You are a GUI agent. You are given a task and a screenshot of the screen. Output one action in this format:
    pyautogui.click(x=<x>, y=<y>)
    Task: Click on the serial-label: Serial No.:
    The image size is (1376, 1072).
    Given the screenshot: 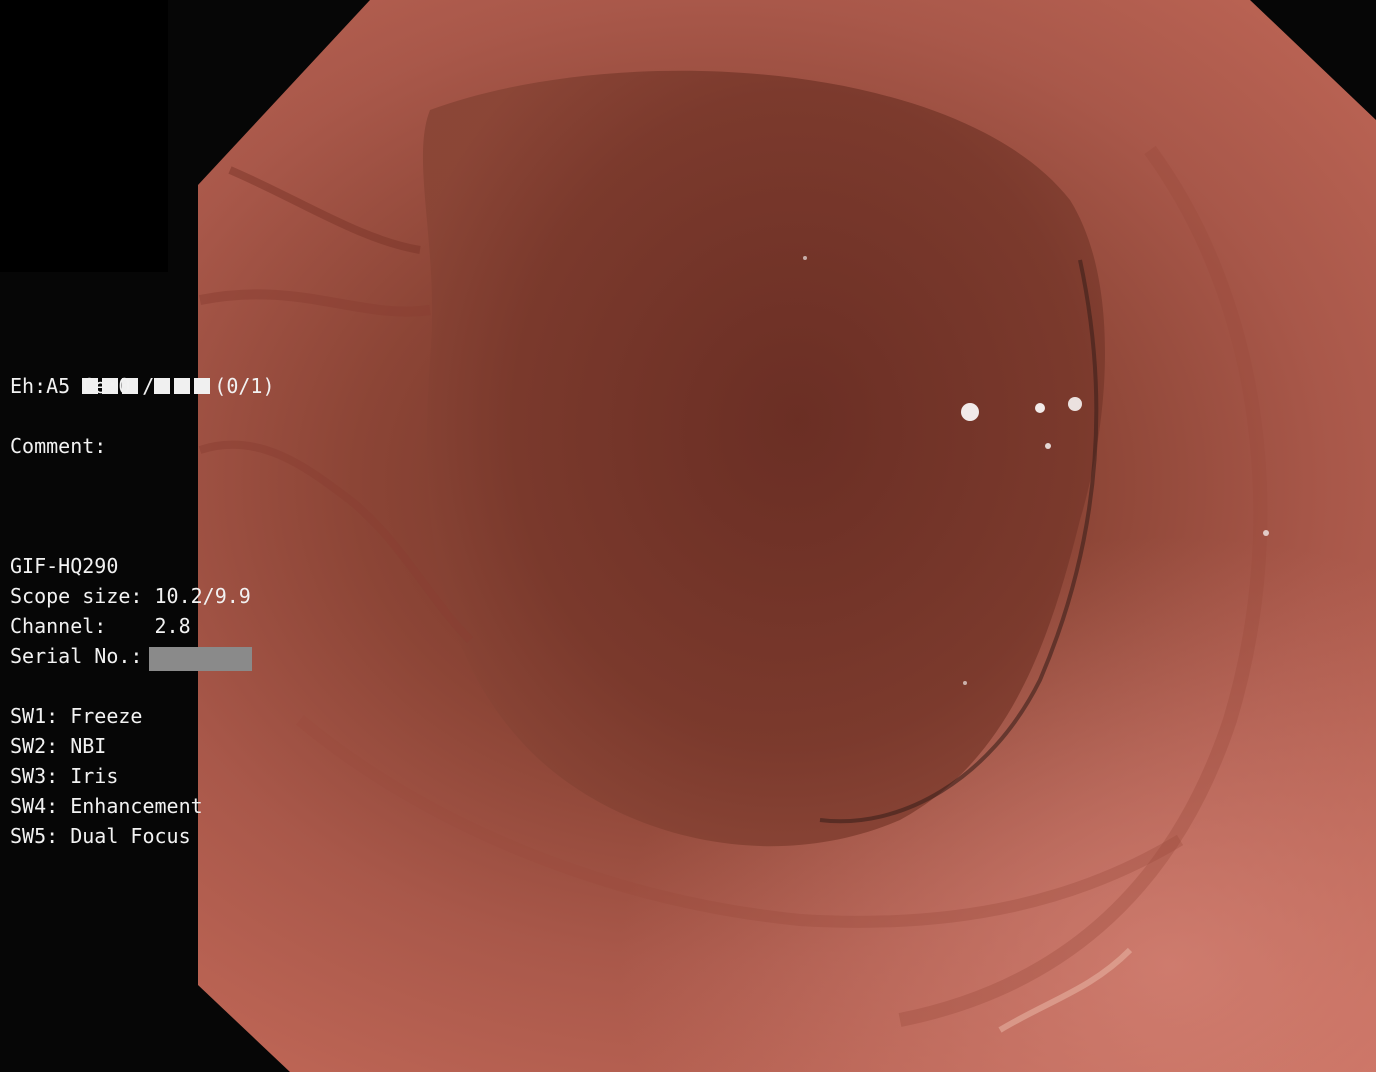 What is the action you would take?
    pyautogui.click(x=76, y=656)
    